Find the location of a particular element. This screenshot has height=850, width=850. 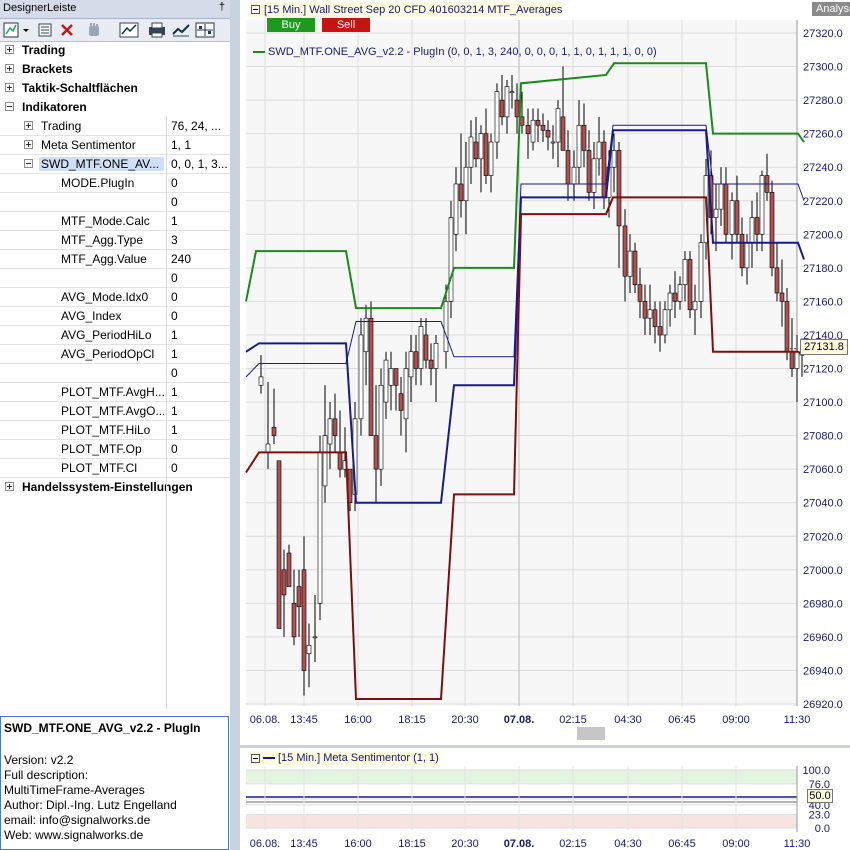

indicator-value: 1, 1 is located at coordinates (200, 145).